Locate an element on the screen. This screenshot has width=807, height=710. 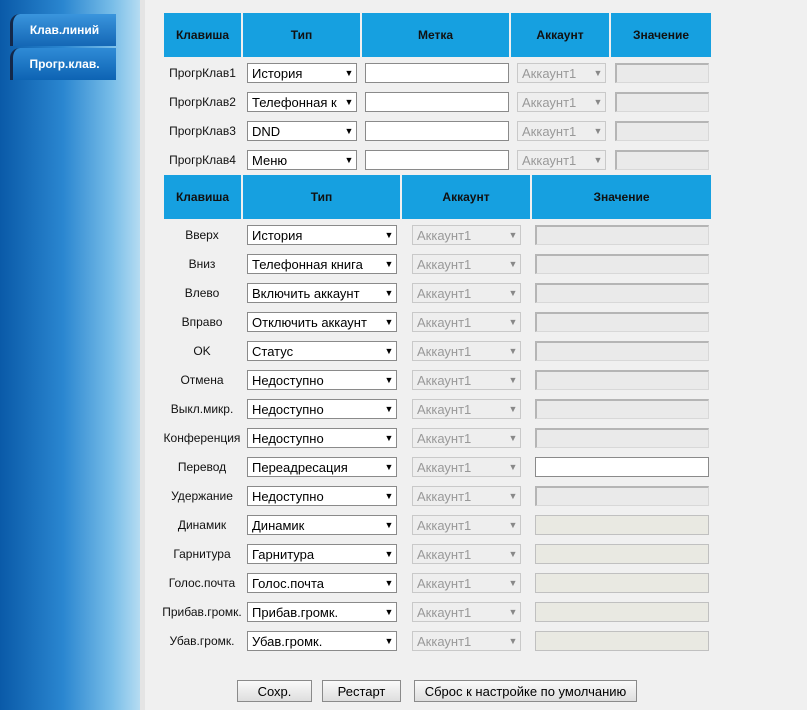
type-select: Голос.почта ▼ is located at coordinates (322, 583).